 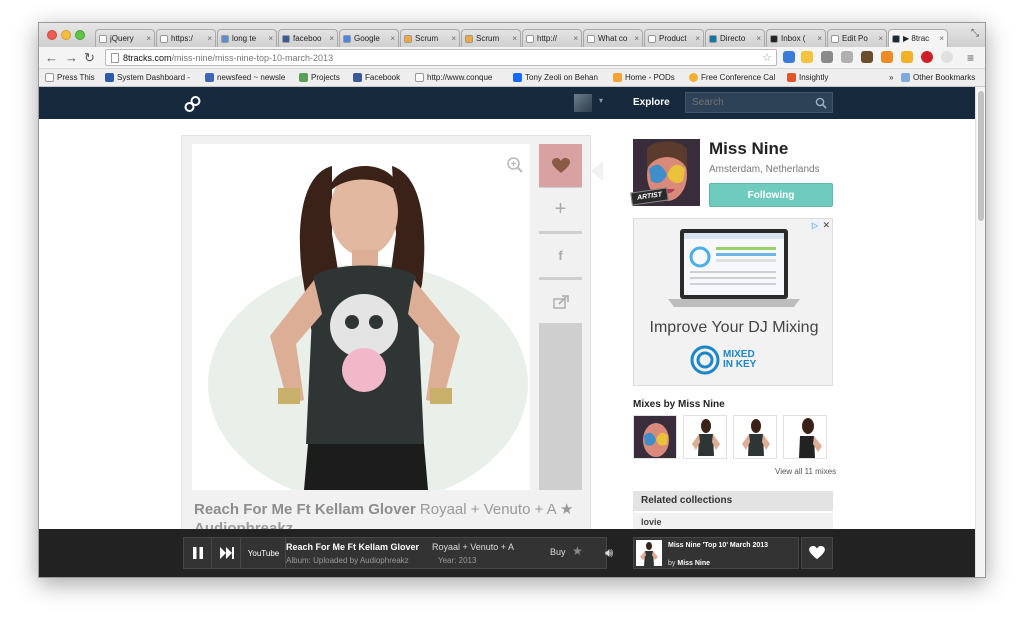 I want to click on extension-basket-icon, so click(x=887, y=57).